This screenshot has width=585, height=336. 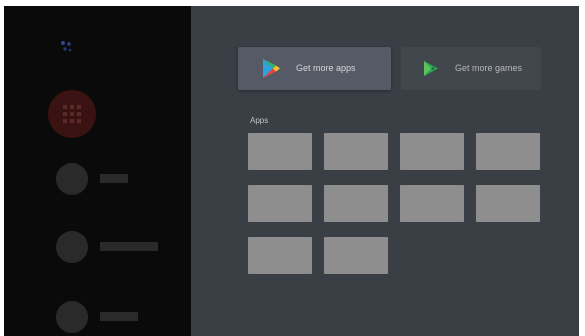 I want to click on google-mic-icon, so click(x=66, y=46).